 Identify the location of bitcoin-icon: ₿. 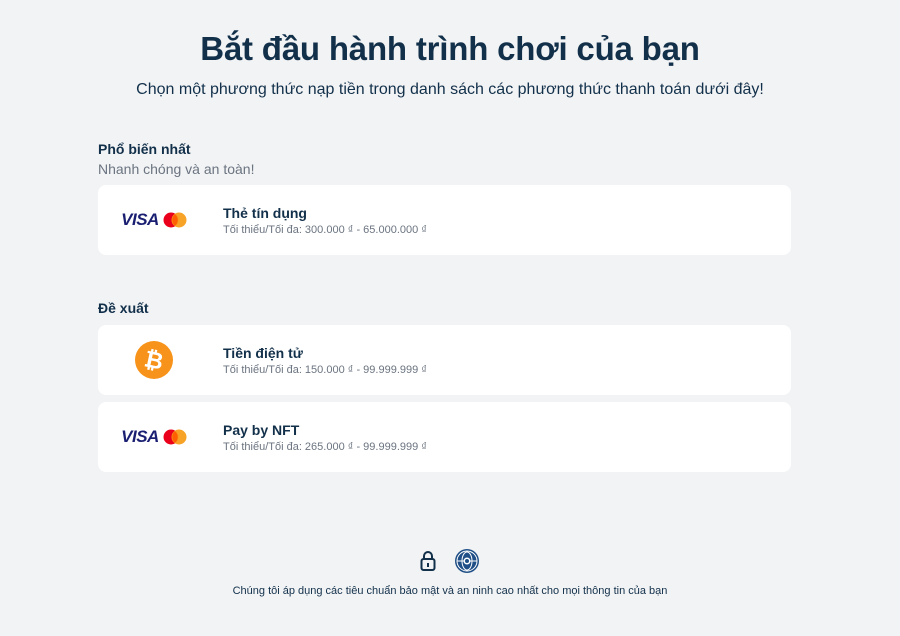
(154, 360).